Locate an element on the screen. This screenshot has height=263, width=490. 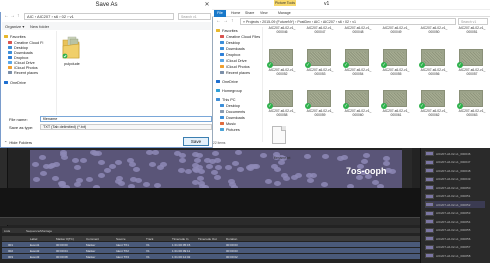
explorer-search-input: Search v1 is located at coordinates (473, 21).